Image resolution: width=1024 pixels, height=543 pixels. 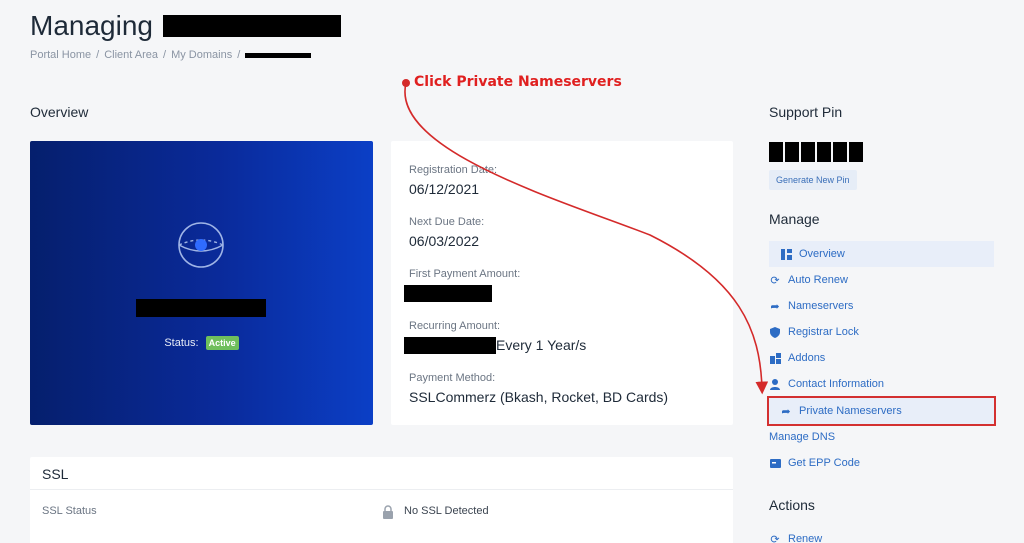 What do you see at coordinates (69, 511) in the screenshot?
I see `ssl-status-label: SSL Status` at bounding box center [69, 511].